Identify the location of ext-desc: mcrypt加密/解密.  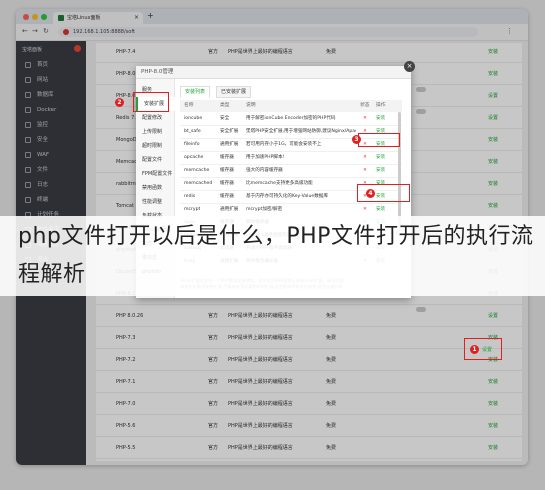
(264, 209).